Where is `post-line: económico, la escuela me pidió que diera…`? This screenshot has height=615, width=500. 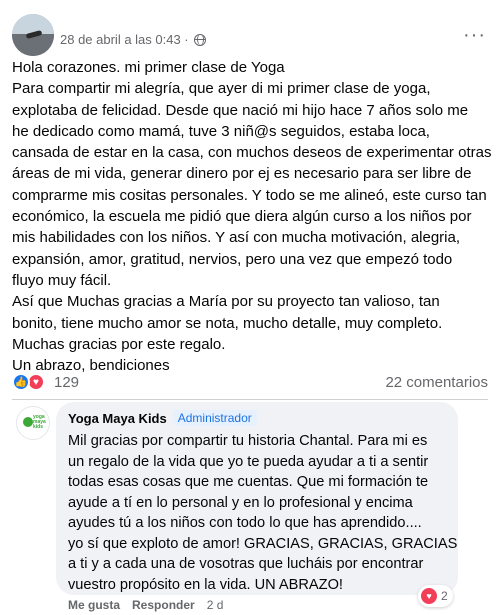 post-line: económico, la escuela me pidió que diera… is located at coordinates (242, 217).